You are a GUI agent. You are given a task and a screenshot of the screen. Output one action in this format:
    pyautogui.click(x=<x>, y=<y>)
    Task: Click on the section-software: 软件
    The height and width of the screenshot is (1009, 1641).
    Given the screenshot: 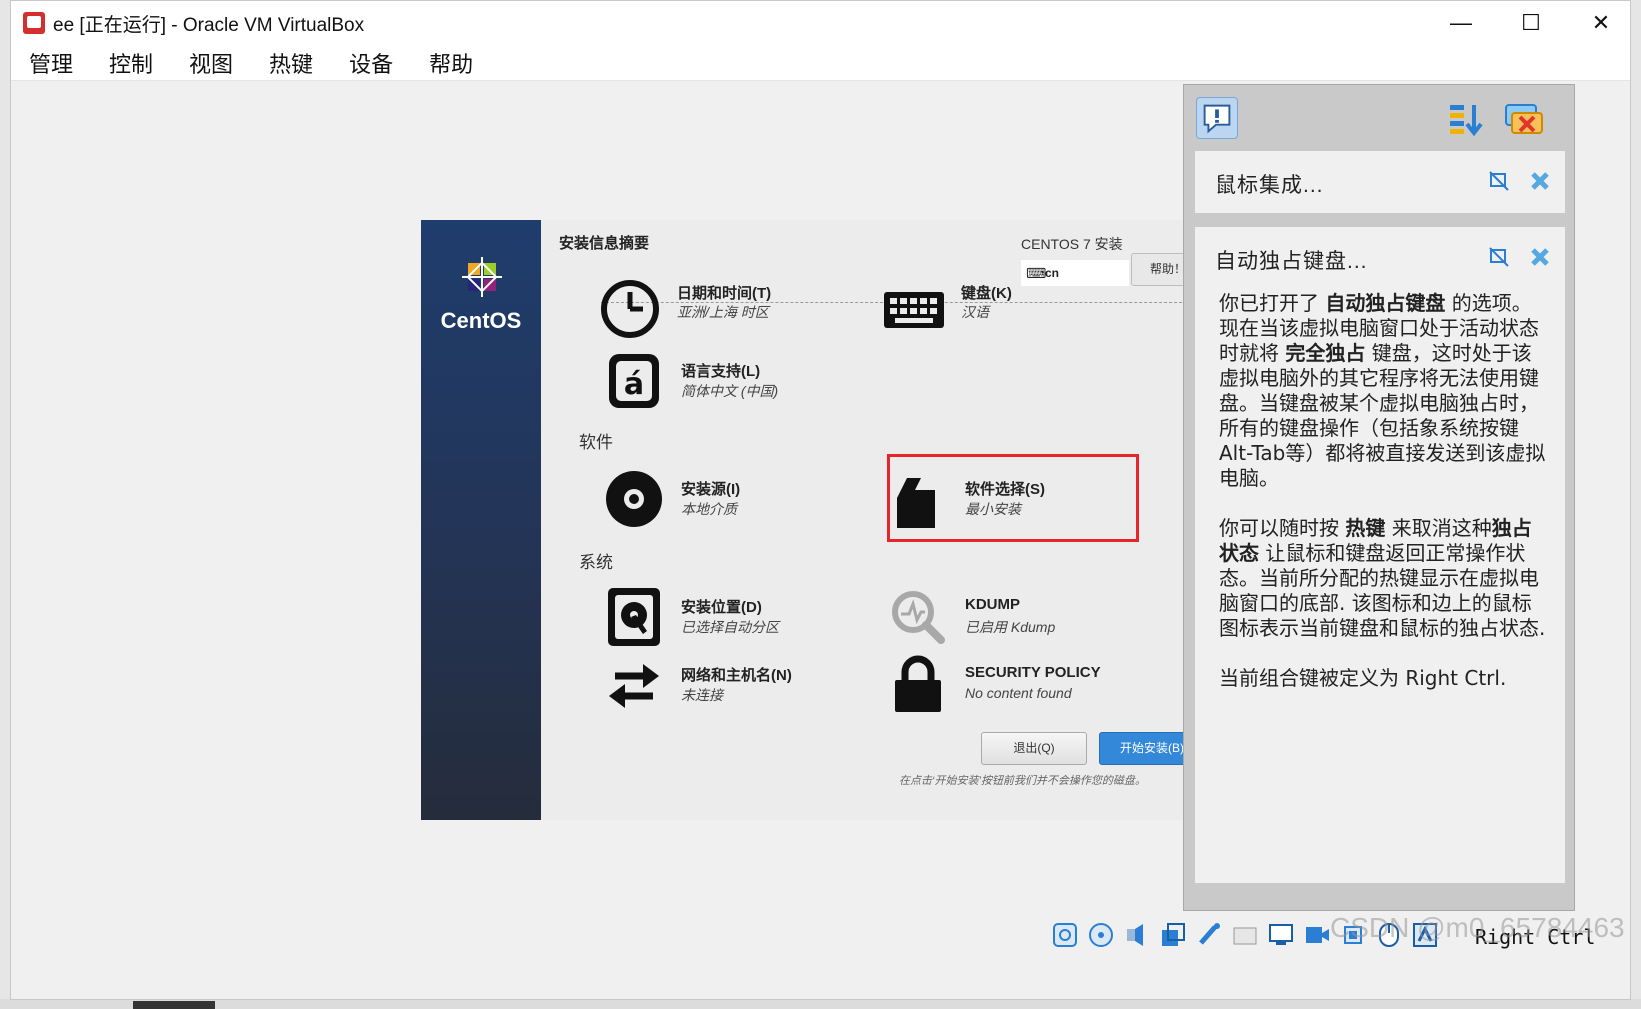 What is the action you would take?
    pyautogui.click(x=596, y=442)
    